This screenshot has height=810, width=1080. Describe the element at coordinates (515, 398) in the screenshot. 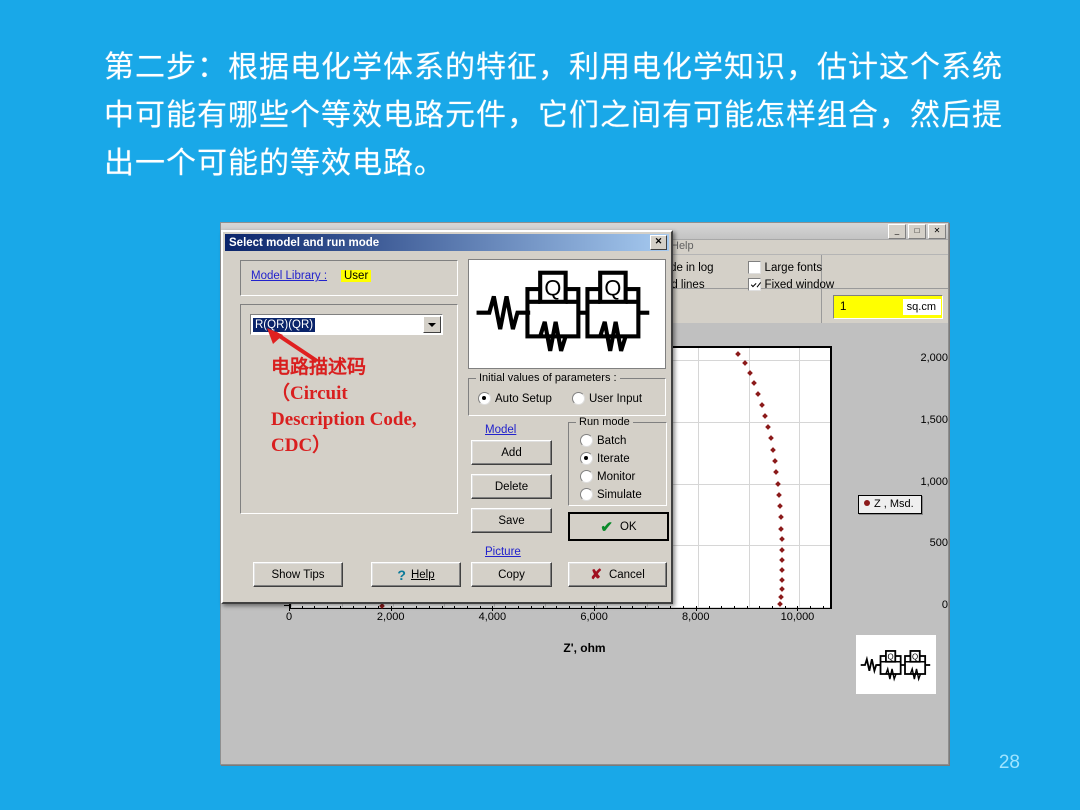

I see `radio-auto-setup: Auto Setup` at that location.